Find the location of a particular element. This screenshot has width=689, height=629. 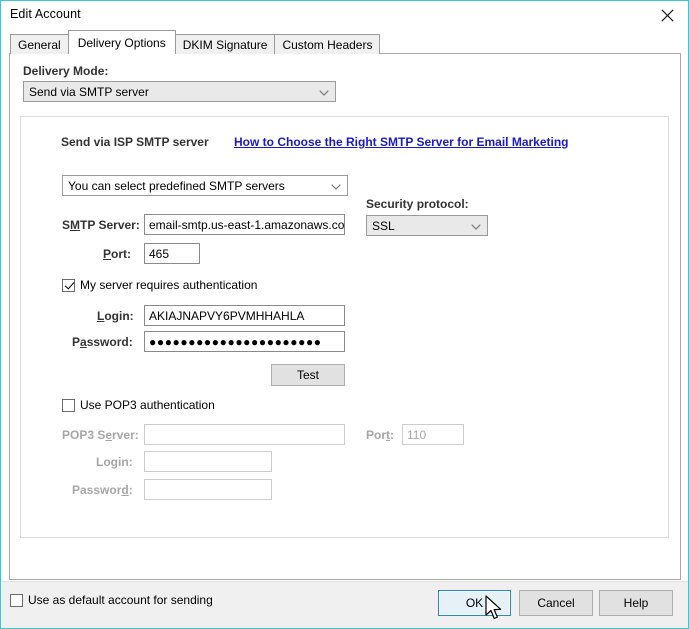

pop3-server-label: POP3 Server: is located at coordinates (100, 435).